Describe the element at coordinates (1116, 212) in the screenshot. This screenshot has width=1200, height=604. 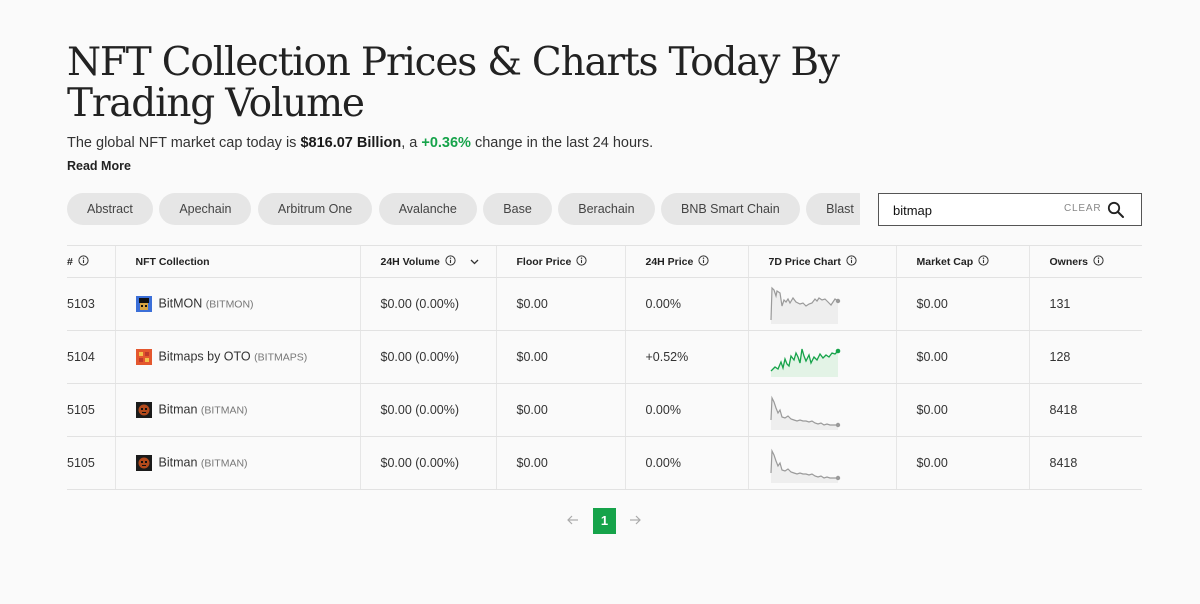
I see `search-icon` at that location.